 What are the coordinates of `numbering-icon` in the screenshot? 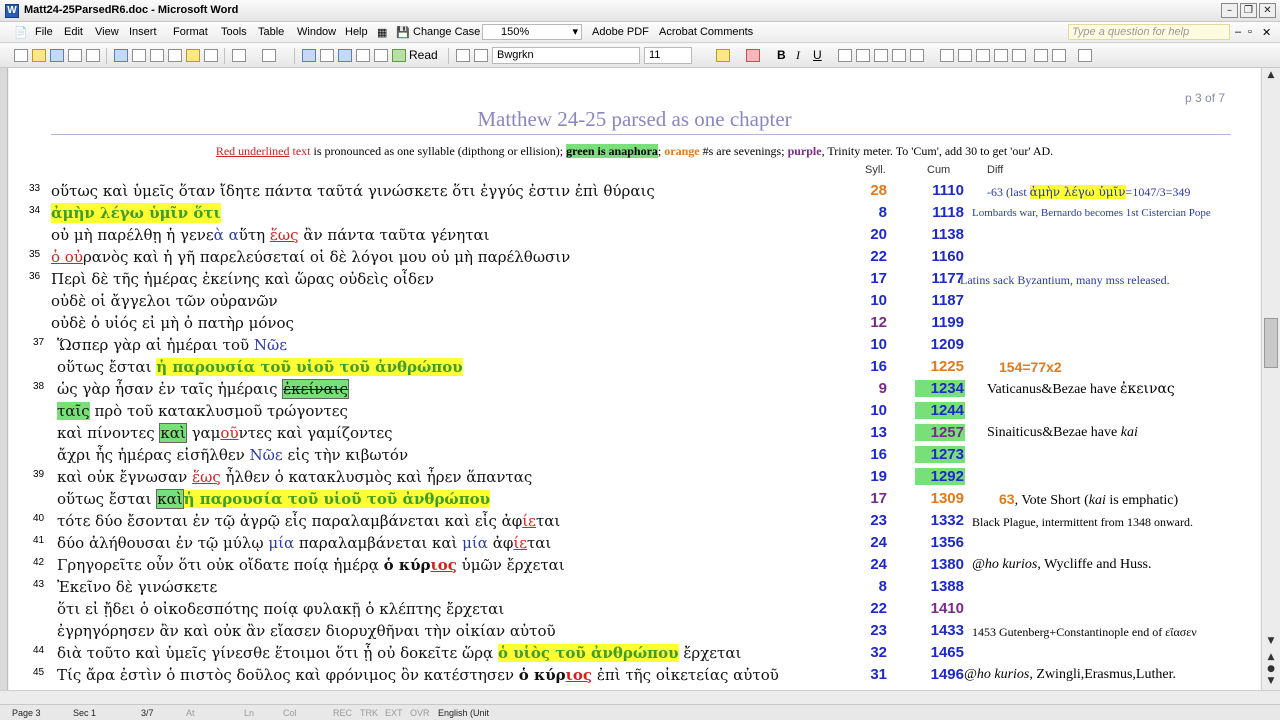 It's located at (947, 55).